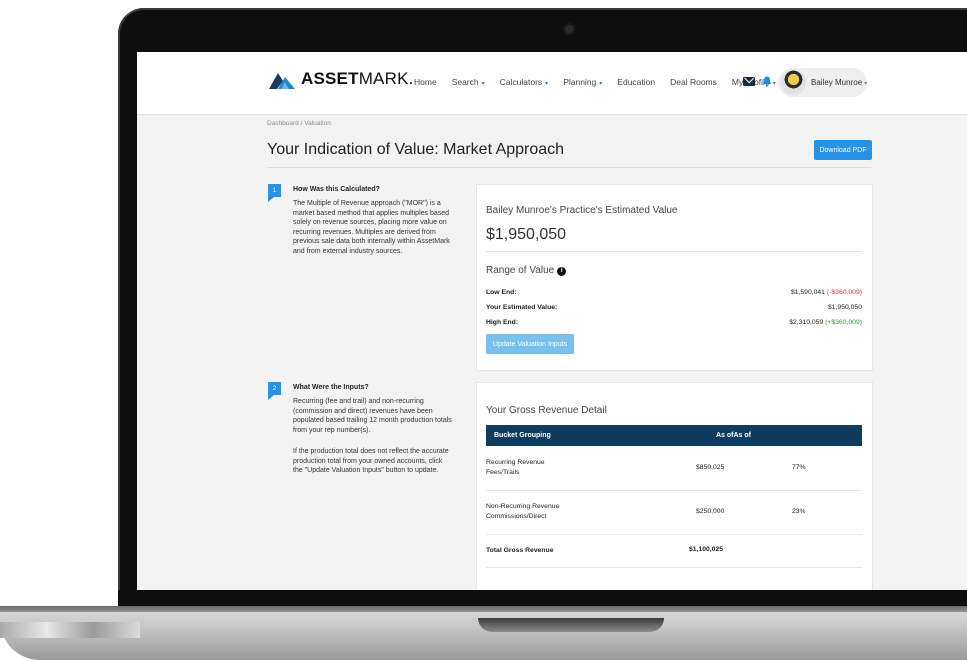 The height and width of the screenshot is (661, 967). What do you see at coordinates (336, 189) in the screenshot?
I see `step-title-1: How Was this Calculated?` at bounding box center [336, 189].